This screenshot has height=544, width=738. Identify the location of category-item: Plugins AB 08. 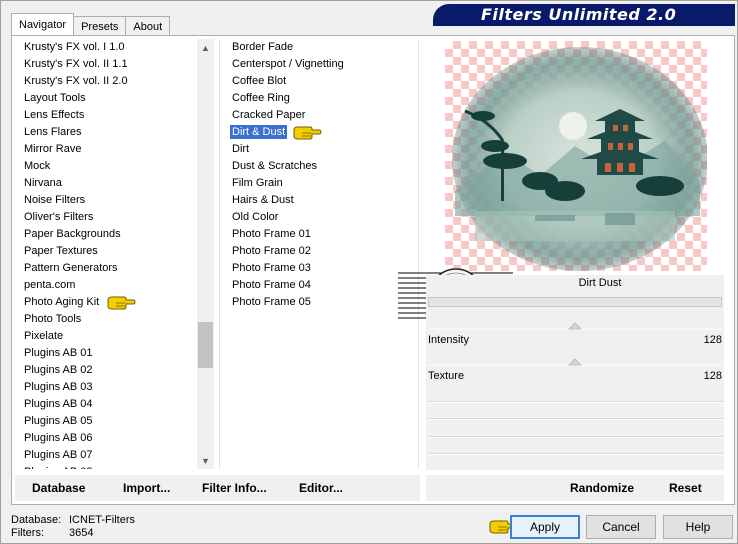
(114, 466).